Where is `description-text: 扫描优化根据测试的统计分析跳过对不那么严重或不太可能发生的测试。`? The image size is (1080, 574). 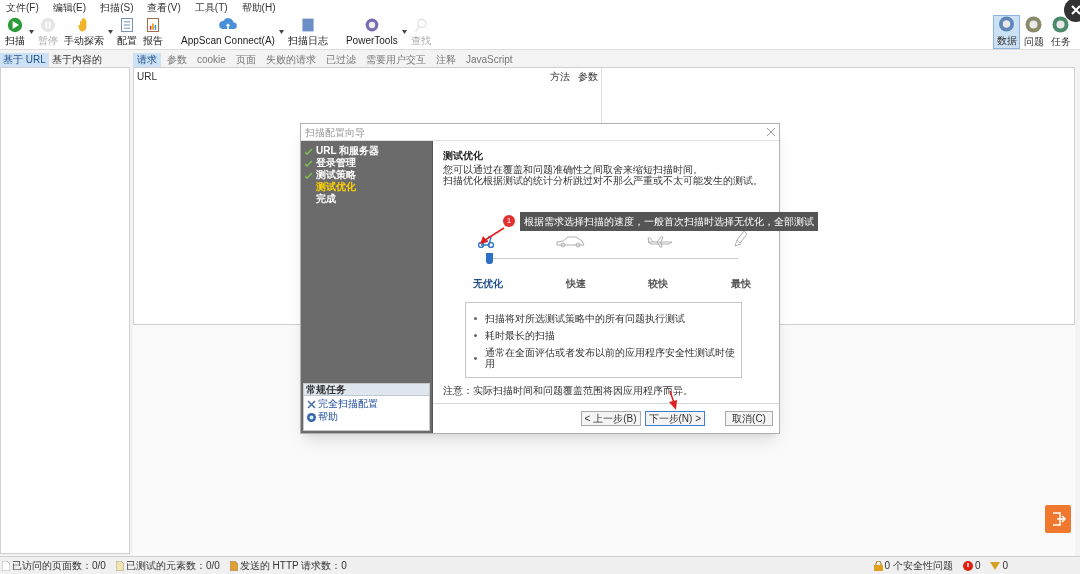
description-text: 扫描优化根据测试的统计分析跳过对不那么严重或不太可能发生的测试。 is located at coordinates (603, 180).